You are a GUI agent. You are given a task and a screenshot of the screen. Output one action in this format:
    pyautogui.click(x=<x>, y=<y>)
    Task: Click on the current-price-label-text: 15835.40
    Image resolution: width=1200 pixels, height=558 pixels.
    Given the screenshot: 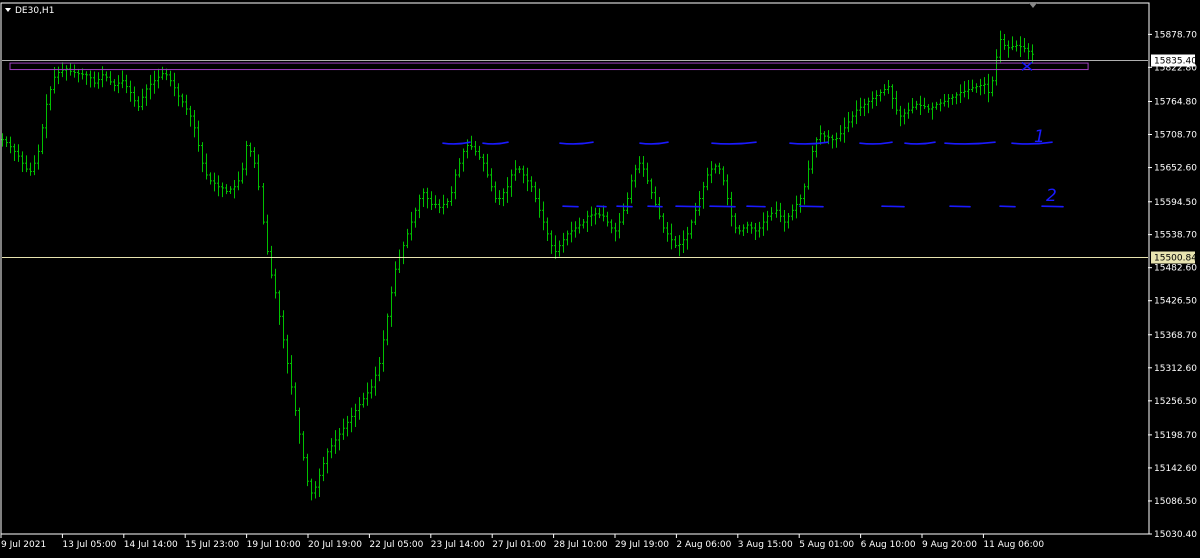 What is the action you would take?
    pyautogui.click(x=1175, y=62)
    